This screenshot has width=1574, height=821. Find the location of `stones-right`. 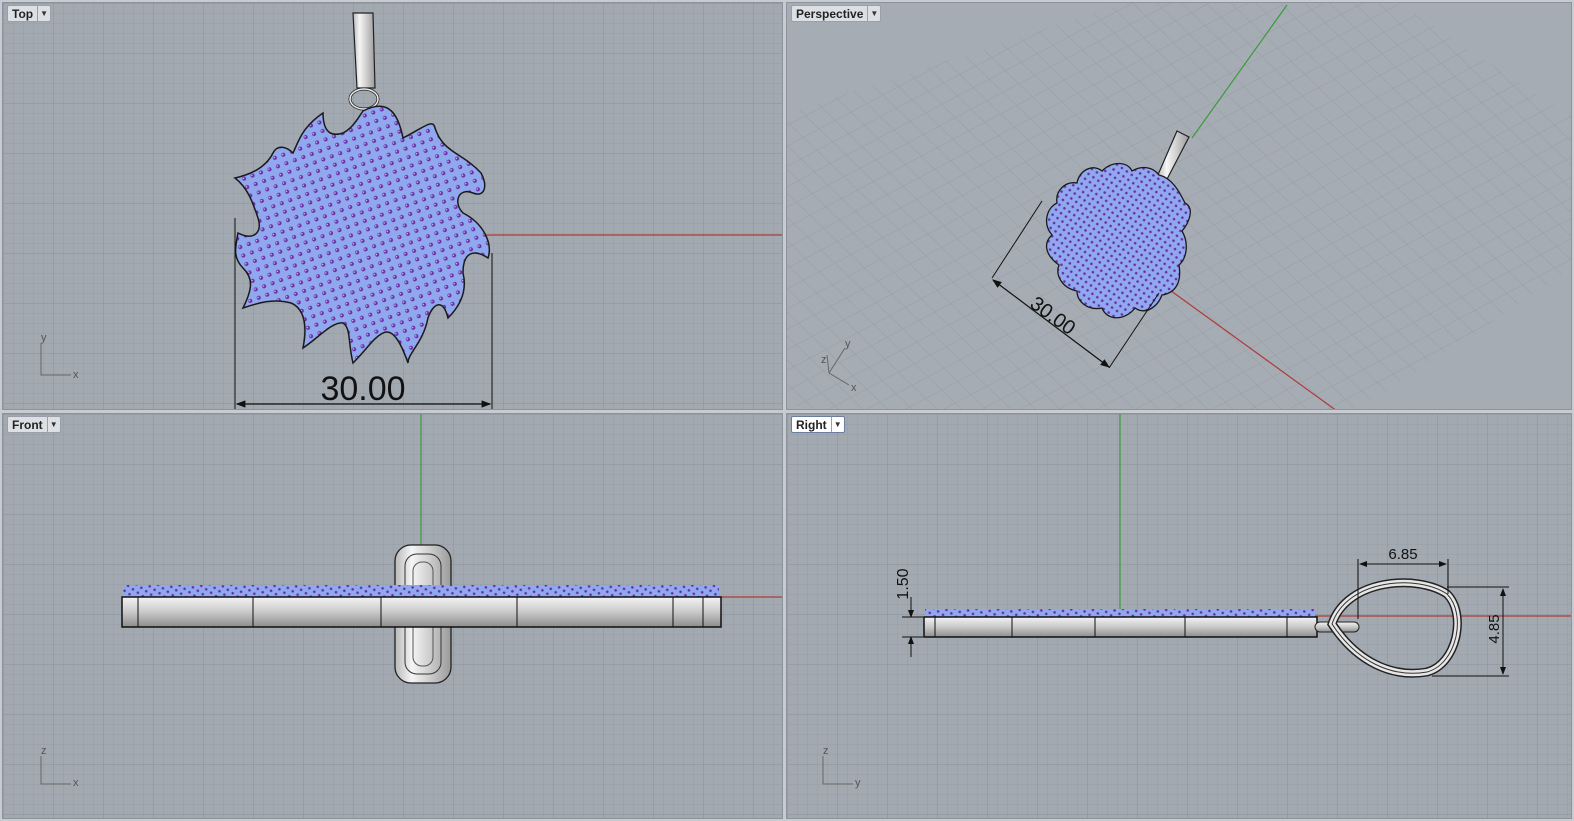

stones-right is located at coordinates (1120, 613).